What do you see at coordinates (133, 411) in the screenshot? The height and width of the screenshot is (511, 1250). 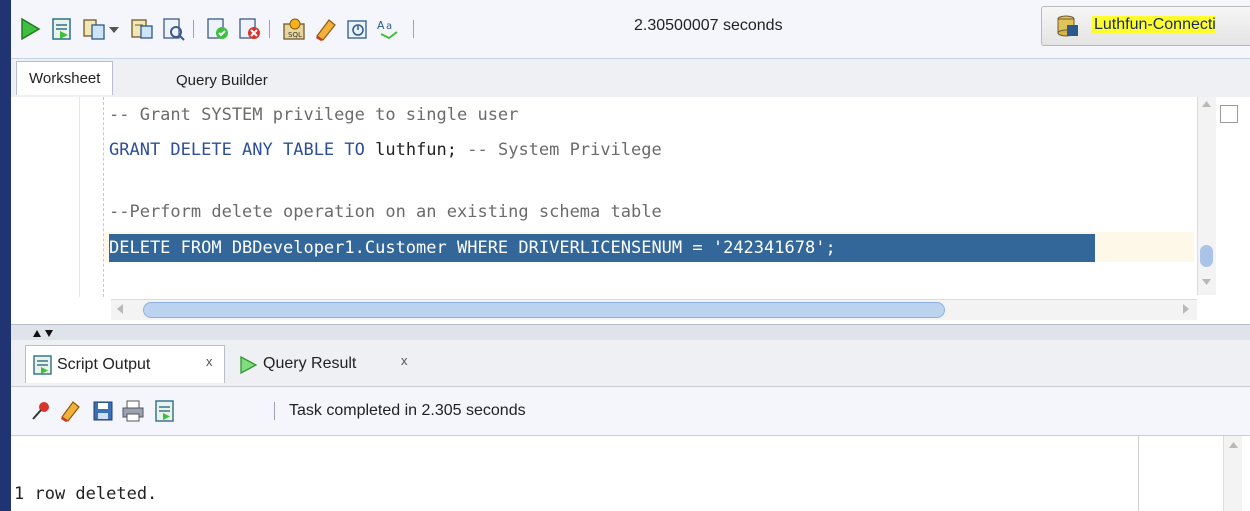 I see `print-icon` at bounding box center [133, 411].